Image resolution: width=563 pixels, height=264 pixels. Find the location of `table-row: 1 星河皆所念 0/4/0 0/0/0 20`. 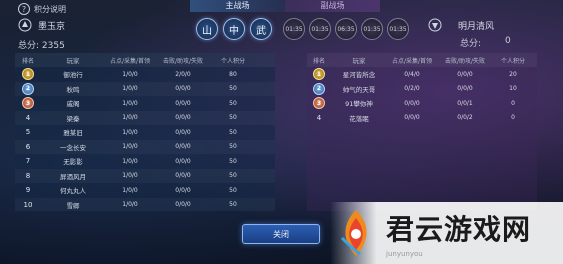

table-row: 1 星河皆所念 0/4/0 0/0/0 20 is located at coordinates (422, 74).